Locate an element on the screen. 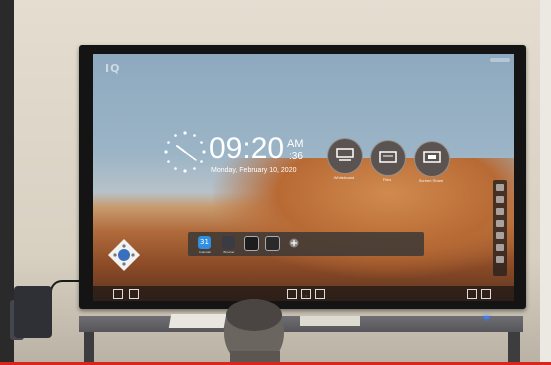 The width and height of the screenshot is (551, 365). calendar-icon: 31 is located at coordinates (204, 242).